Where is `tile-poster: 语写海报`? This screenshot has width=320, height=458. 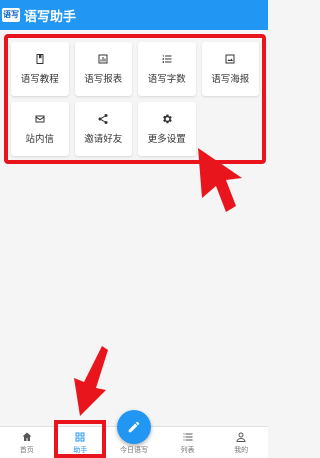
tile-poster: 语写海报 is located at coordinates (230, 69).